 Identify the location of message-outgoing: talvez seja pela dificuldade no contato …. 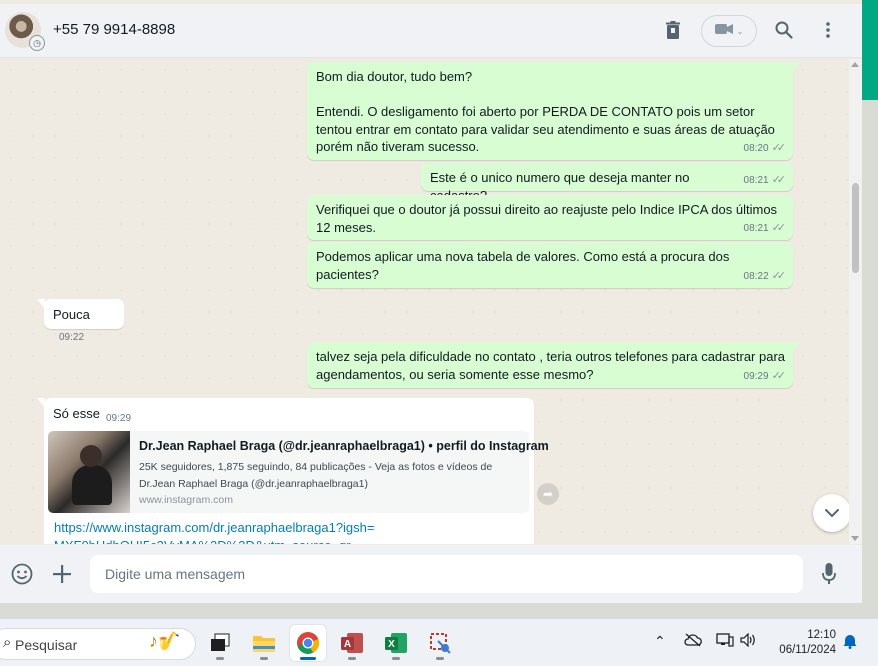
(553, 365).